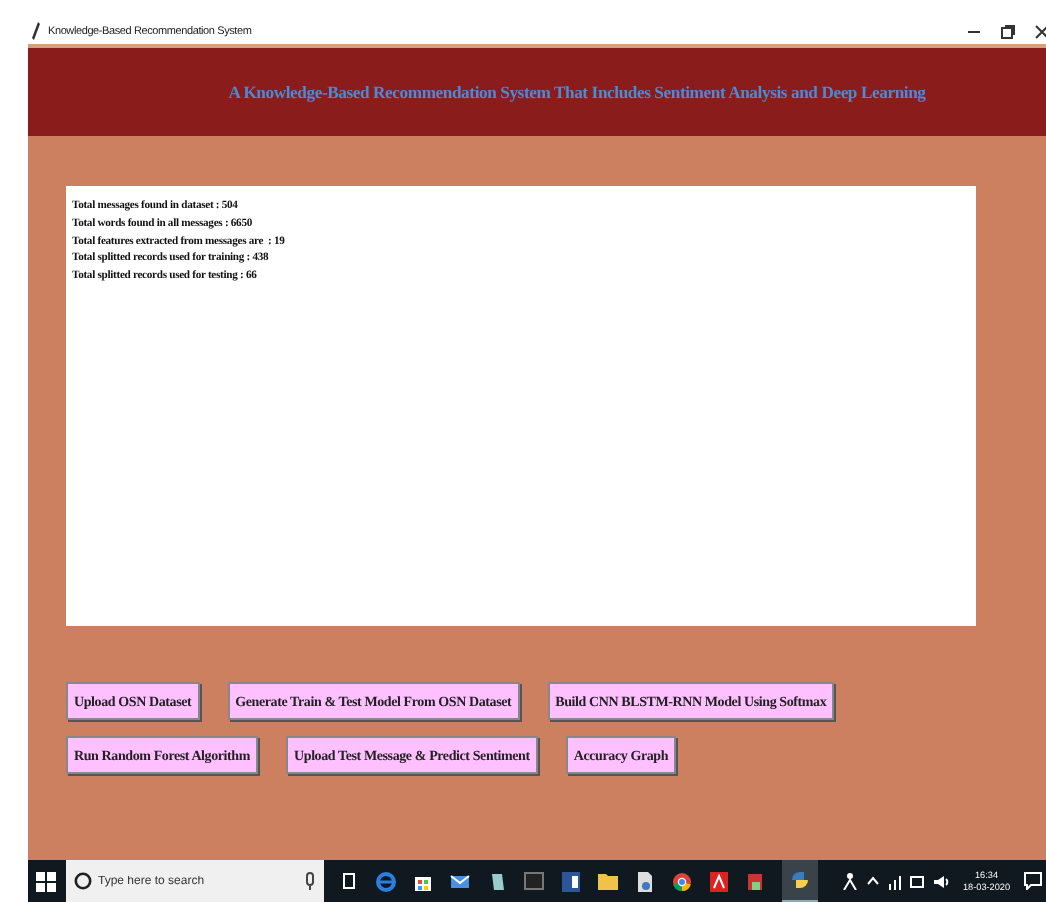  I want to click on banner-title: A Knowledge-Based Recommendation System That Includes Sentiment Analysis and Deep Learning, so click(576, 92).